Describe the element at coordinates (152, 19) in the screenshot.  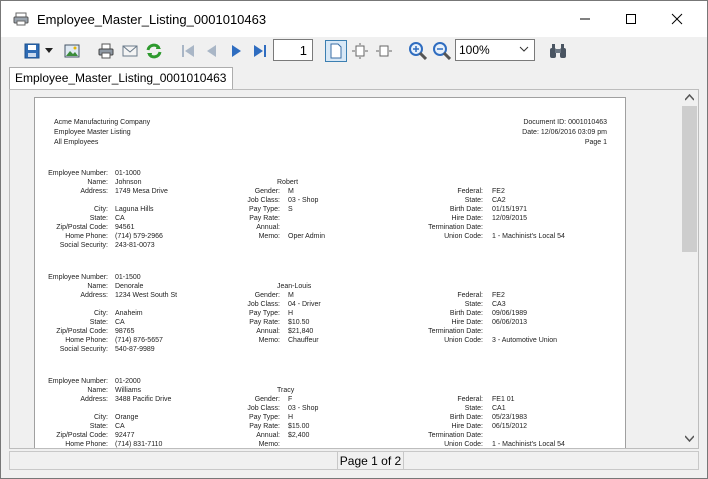
I see `window-title: Employee_Master_Listing_0001010463` at that location.